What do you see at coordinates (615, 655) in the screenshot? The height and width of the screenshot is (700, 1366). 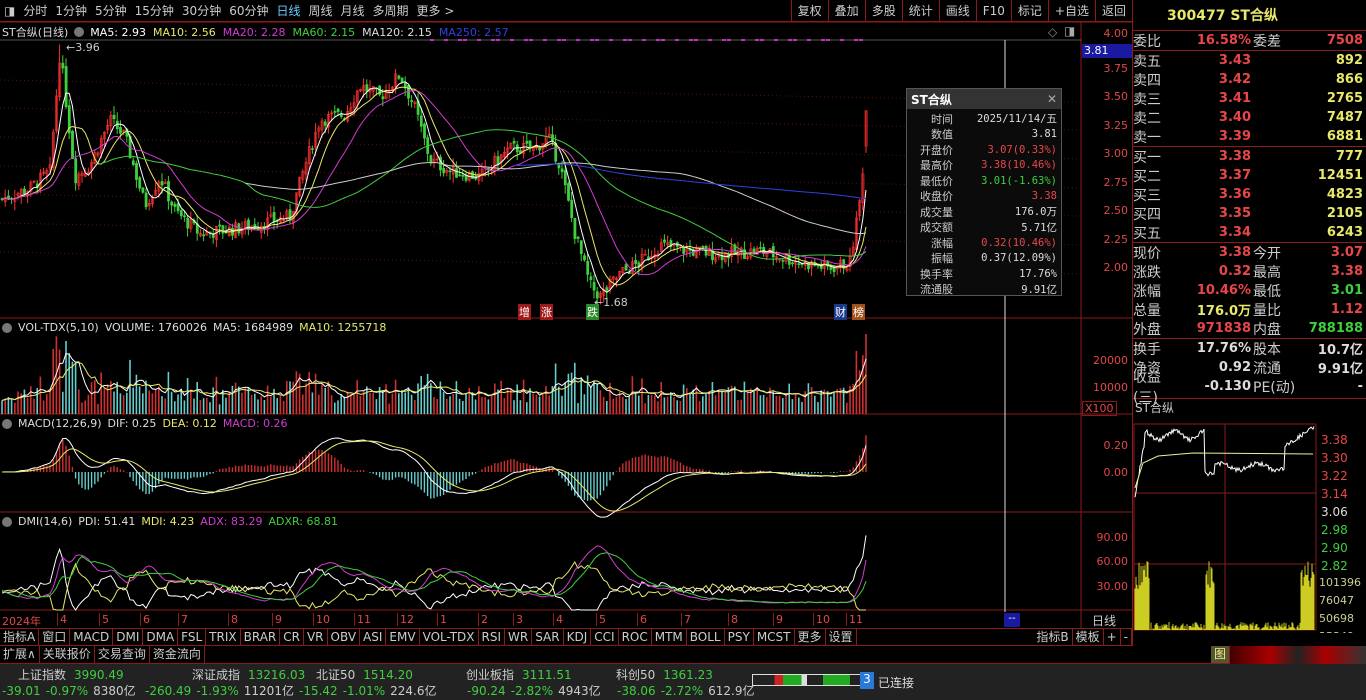 I see `extension-tabs: 扩展∧ 关联报价 交易查询 资金流向 图` at bounding box center [615, 655].